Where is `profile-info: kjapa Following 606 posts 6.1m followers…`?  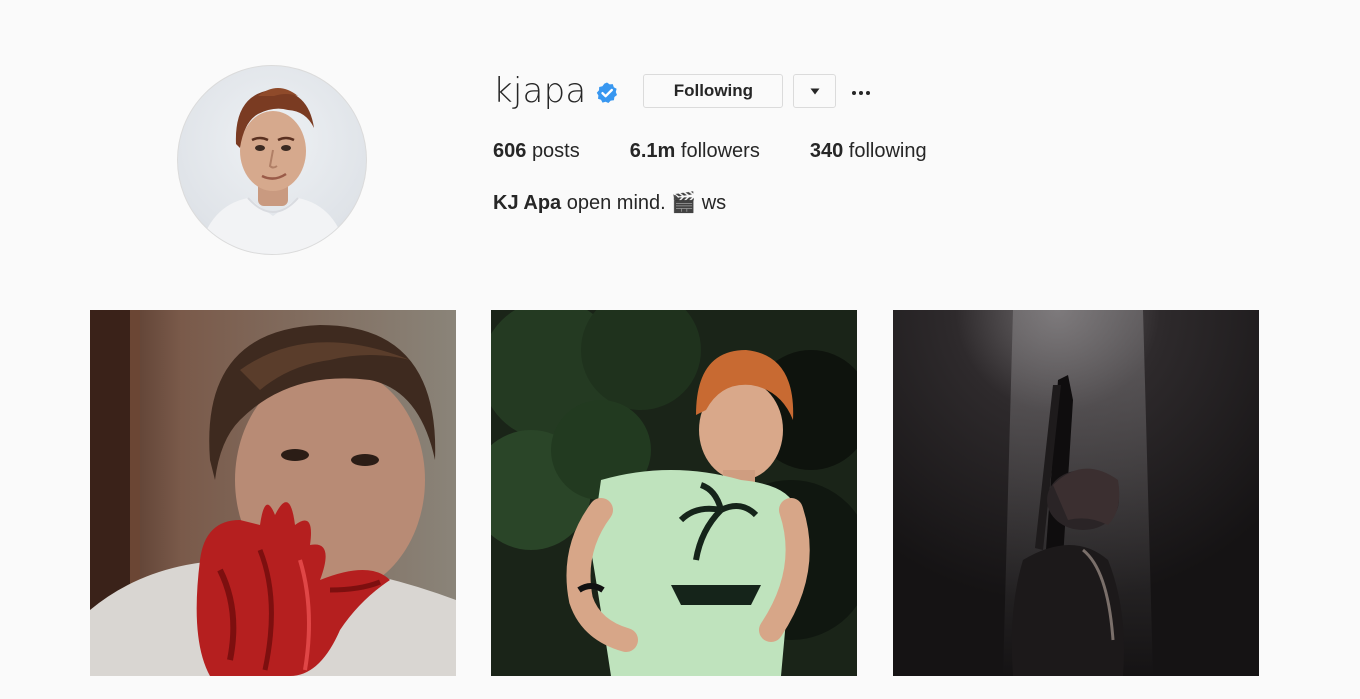
profile-info: kjapa Following 606 posts 6.1m followers… is located at coordinates (735, 142).